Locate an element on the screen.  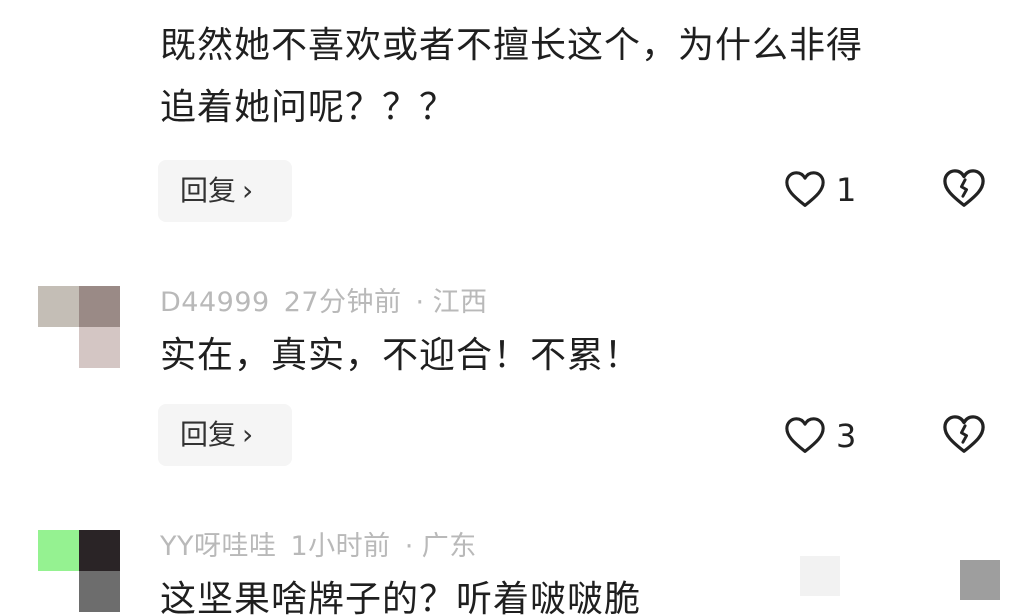
like-count: 1 is located at coordinates (846, 190).